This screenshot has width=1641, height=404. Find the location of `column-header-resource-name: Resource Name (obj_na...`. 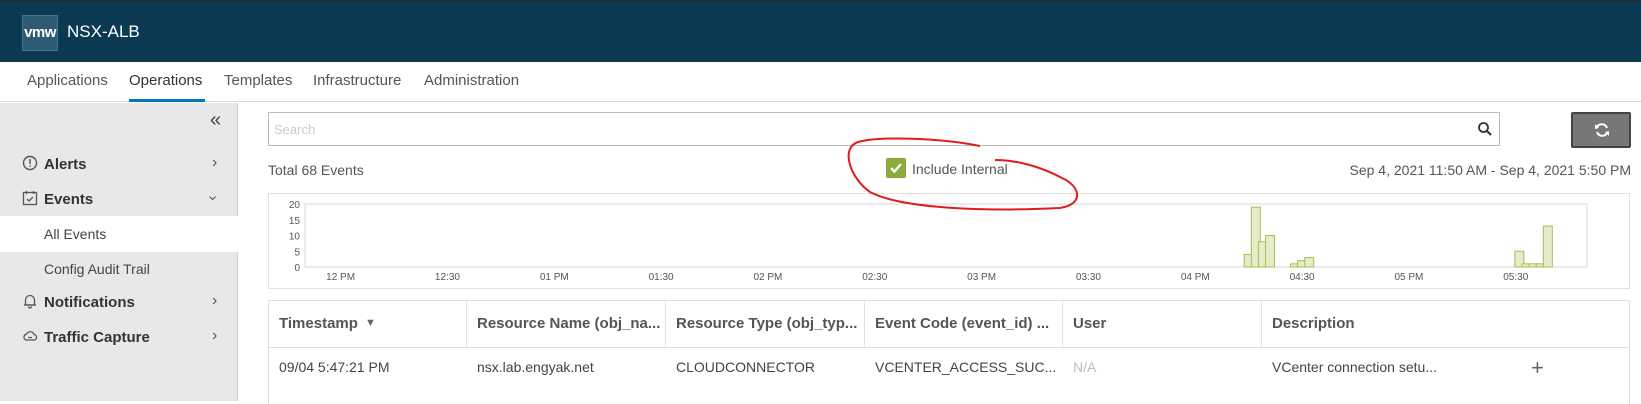

column-header-resource-name: Resource Name (obj_na... is located at coordinates (566, 324).